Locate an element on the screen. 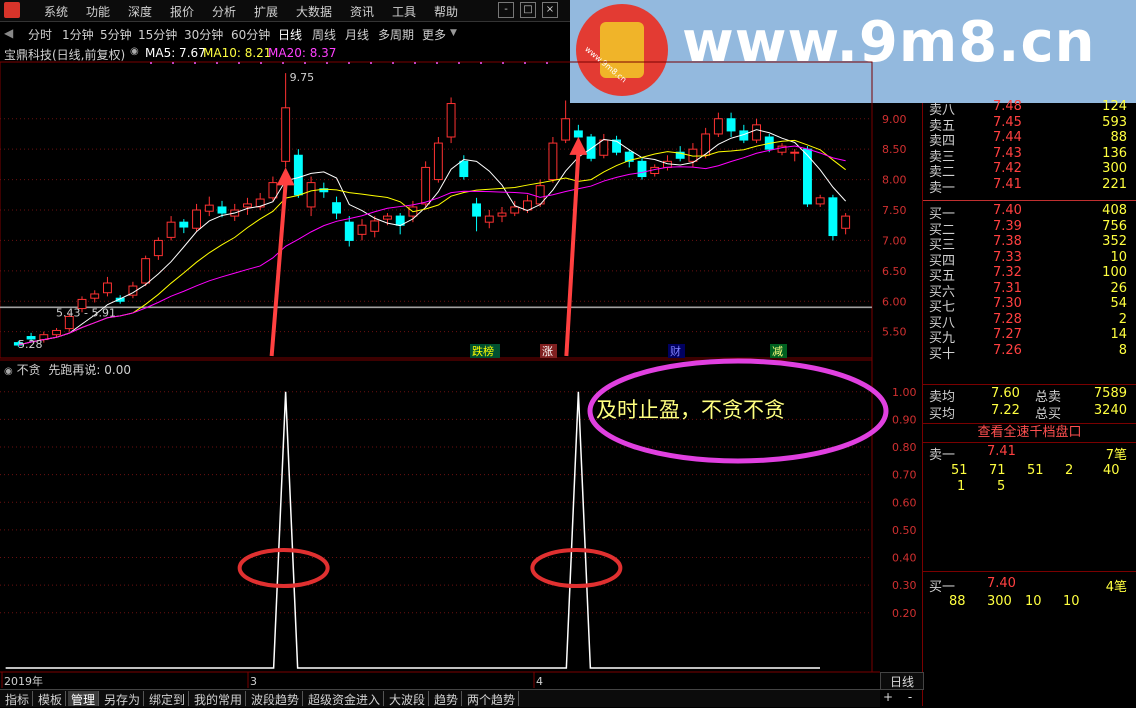 The height and width of the screenshot is (708, 1136). depth-cell: 7笔 is located at coordinates (1116, 455).